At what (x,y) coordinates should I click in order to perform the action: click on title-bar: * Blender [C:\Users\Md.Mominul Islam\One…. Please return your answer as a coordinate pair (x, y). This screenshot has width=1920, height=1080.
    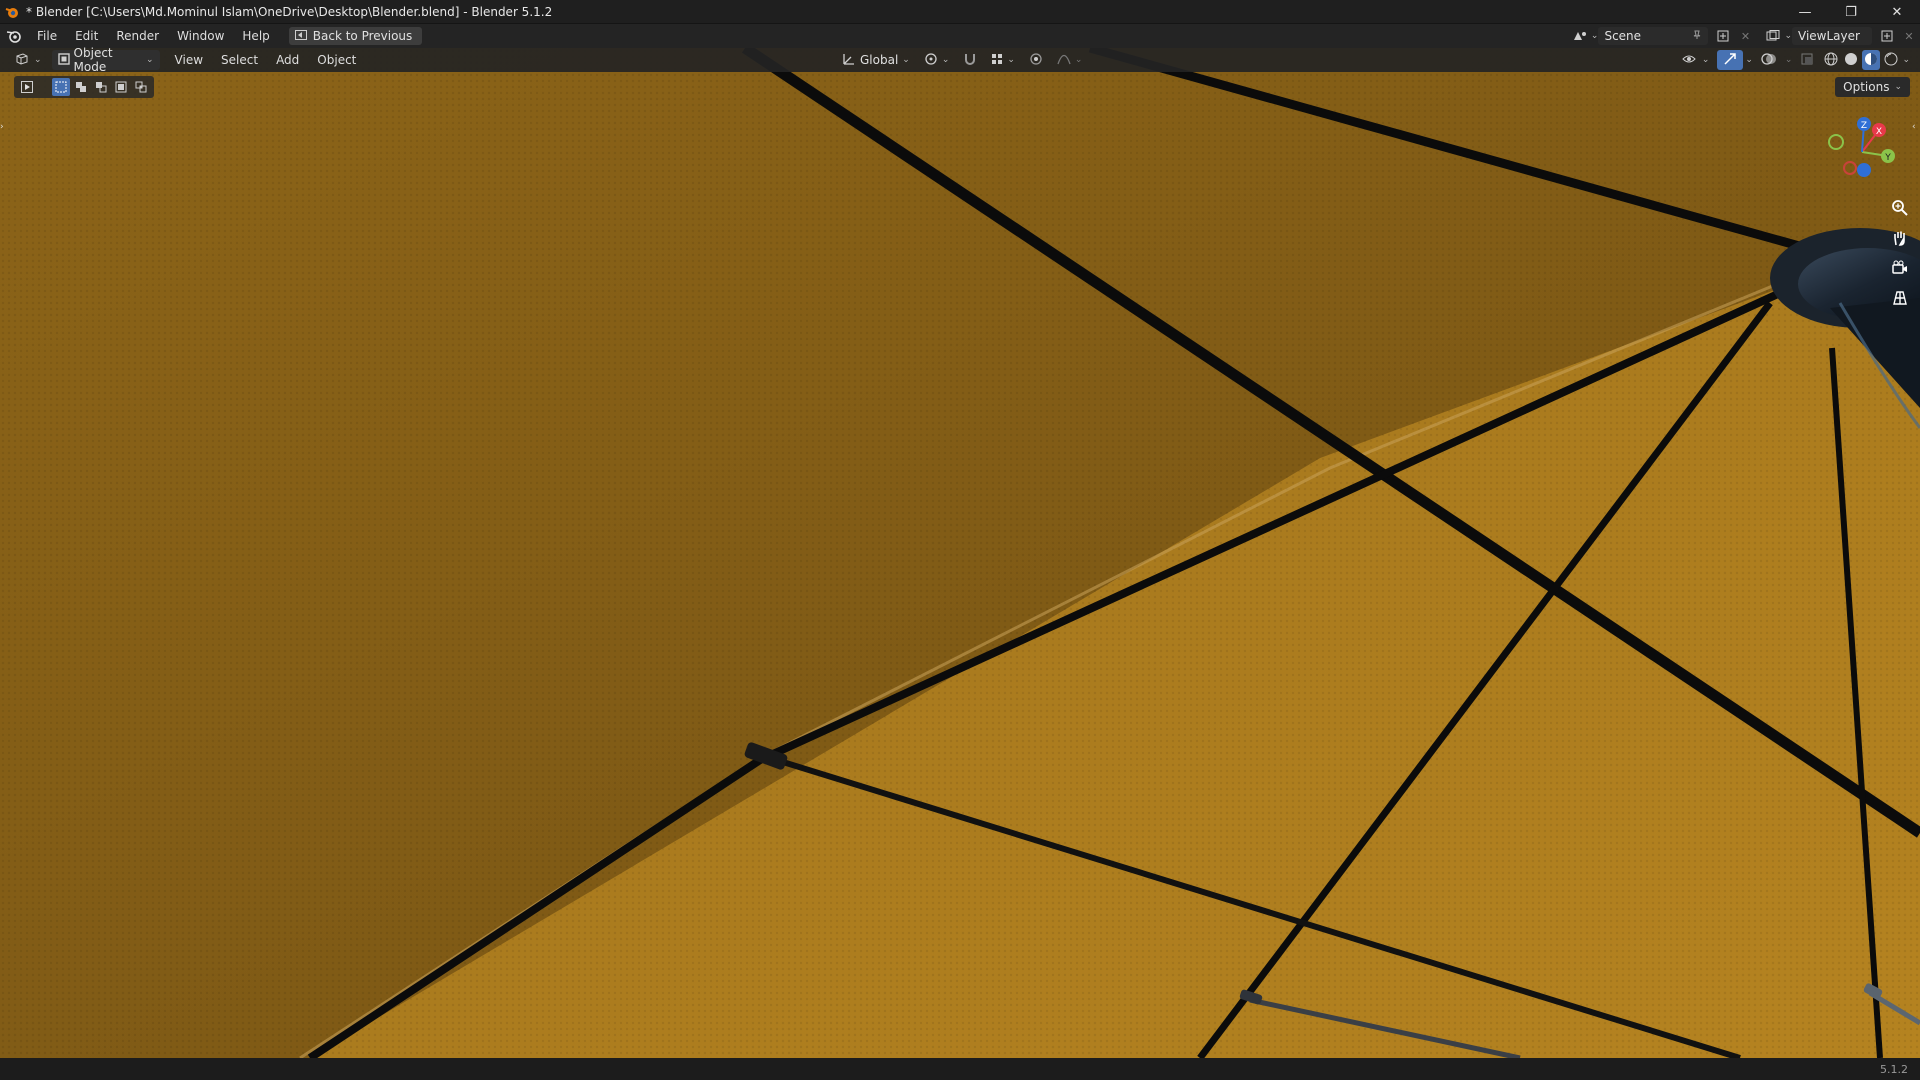
    Looking at the image, I should click on (960, 12).